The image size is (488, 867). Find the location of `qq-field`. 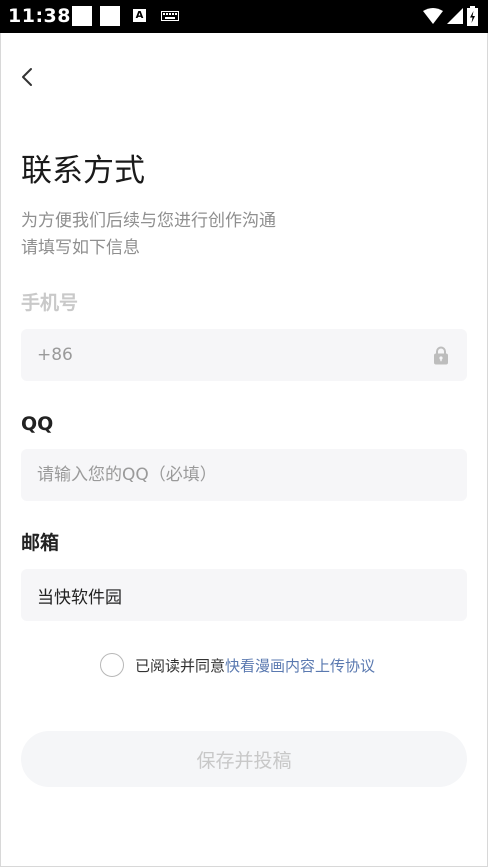

qq-field is located at coordinates (244, 475).